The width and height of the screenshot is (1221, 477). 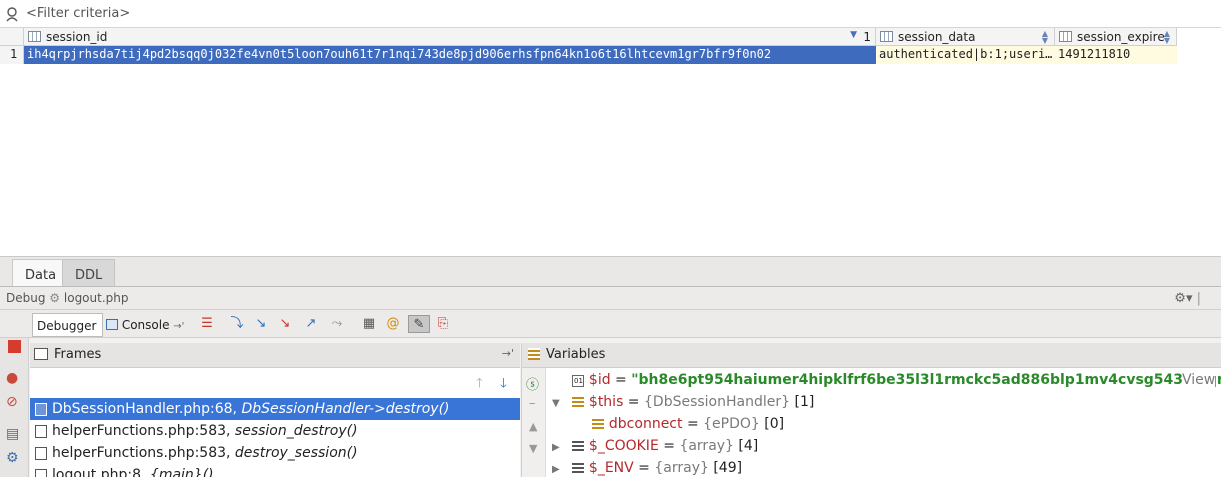 What do you see at coordinates (78, 354) in the screenshot?
I see `frames-title: Frames` at bounding box center [78, 354].